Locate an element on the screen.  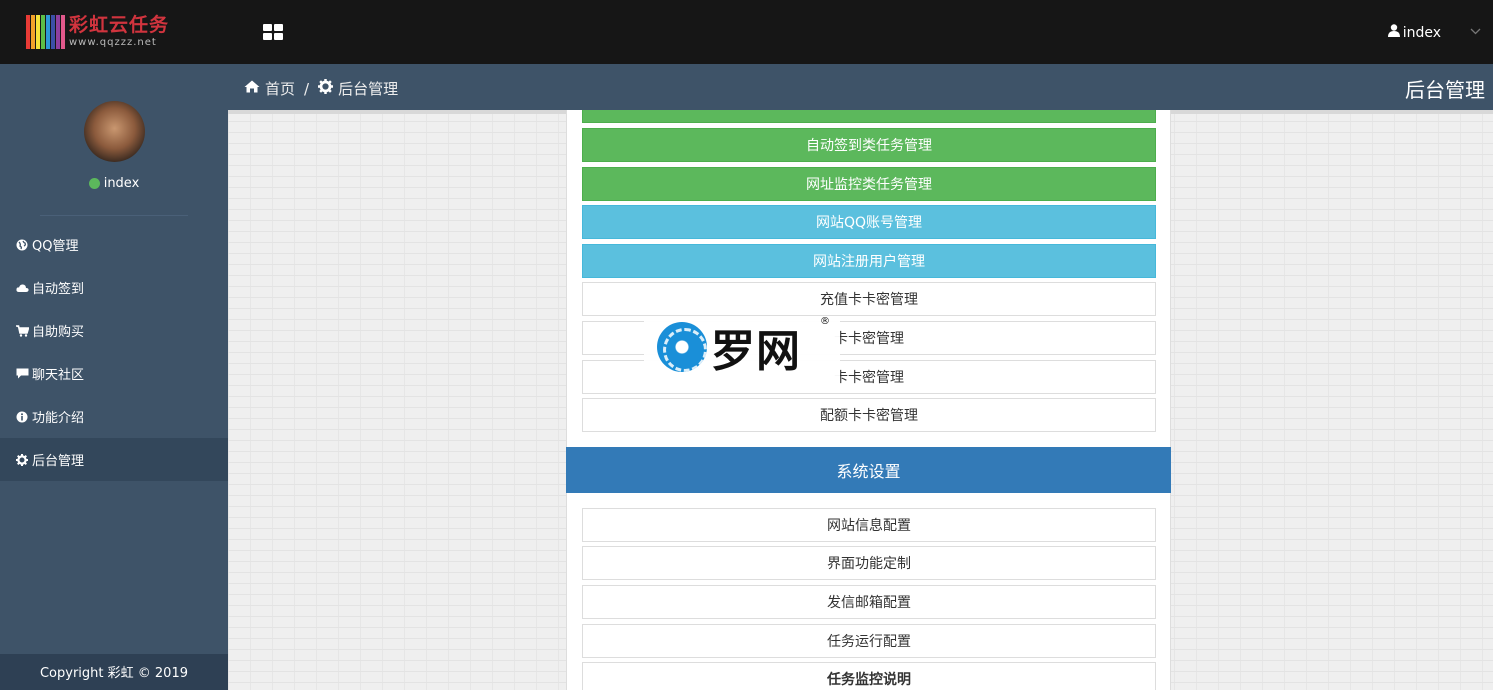
task-run-config-button: 任务运行配置 is located at coordinates (869, 641).